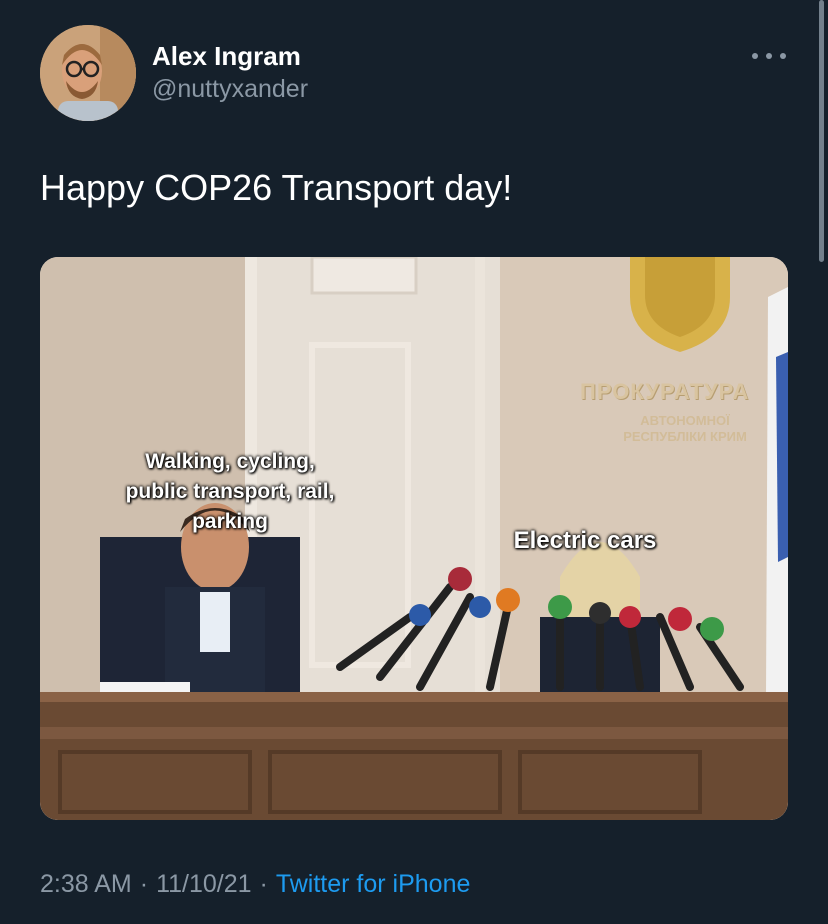 Image resolution: width=828 pixels, height=924 pixels. What do you see at coordinates (88, 73) in the screenshot?
I see `avatar` at bounding box center [88, 73].